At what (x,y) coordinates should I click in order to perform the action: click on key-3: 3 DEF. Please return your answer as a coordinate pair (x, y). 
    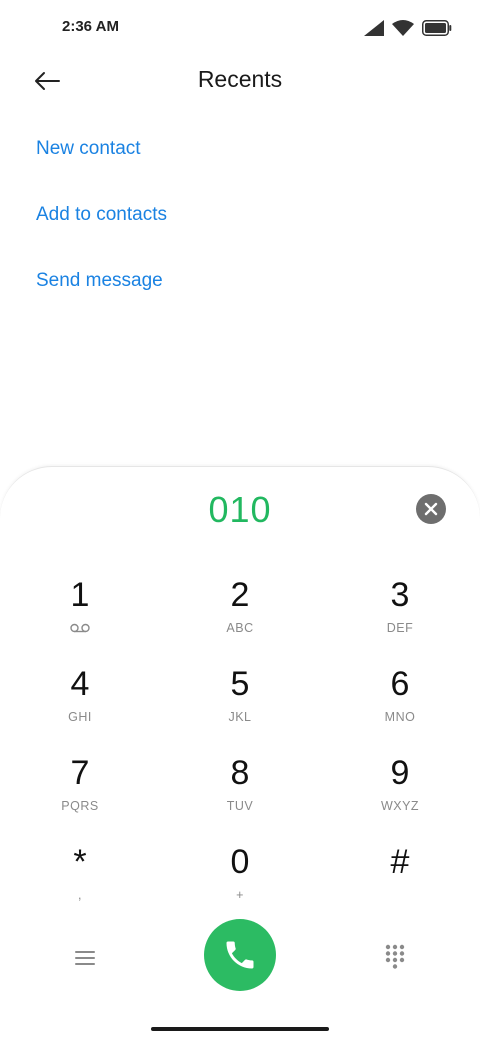
    Looking at the image, I should click on (400, 615).